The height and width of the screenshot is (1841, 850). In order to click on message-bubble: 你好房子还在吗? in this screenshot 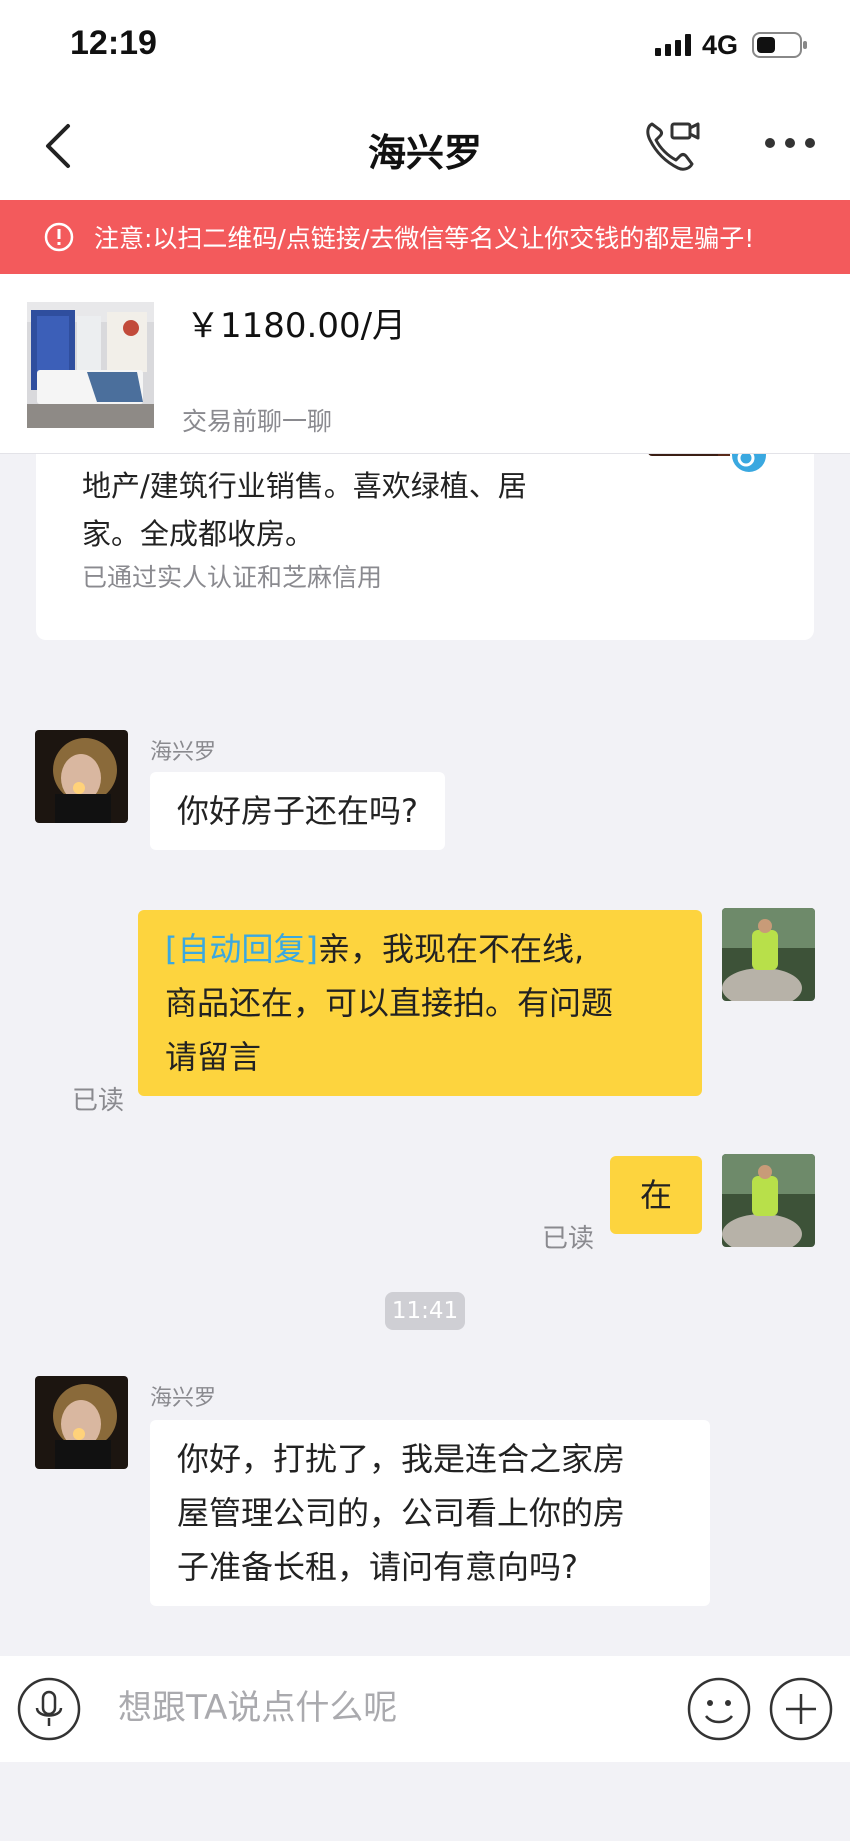, I will do `click(297, 811)`.